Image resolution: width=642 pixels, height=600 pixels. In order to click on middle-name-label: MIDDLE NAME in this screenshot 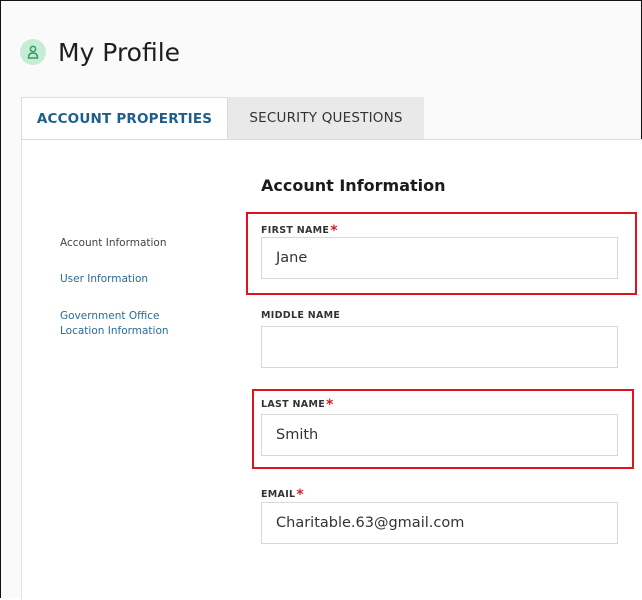, I will do `click(301, 315)`.